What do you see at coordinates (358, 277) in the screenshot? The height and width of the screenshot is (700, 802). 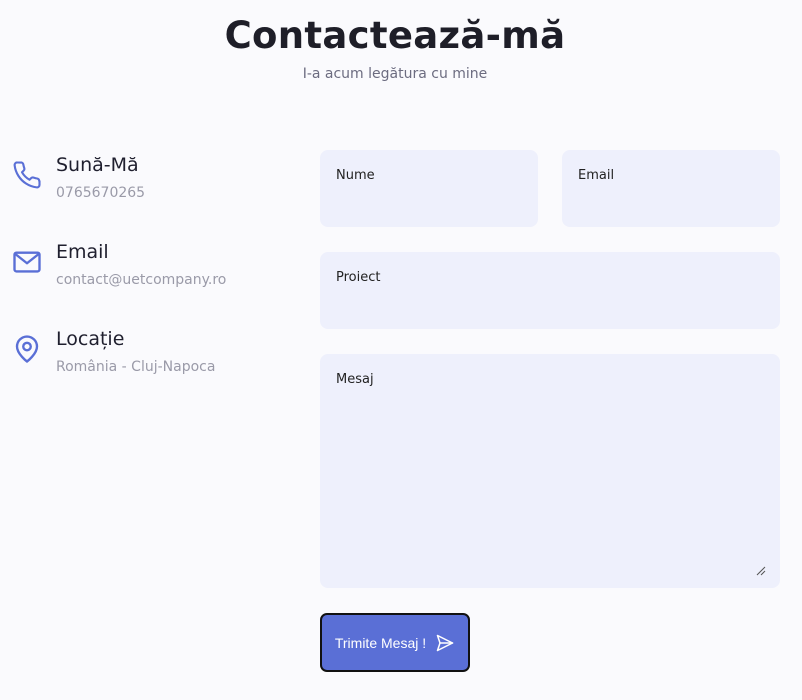 I see `project-field-label: Proiect` at bounding box center [358, 277].